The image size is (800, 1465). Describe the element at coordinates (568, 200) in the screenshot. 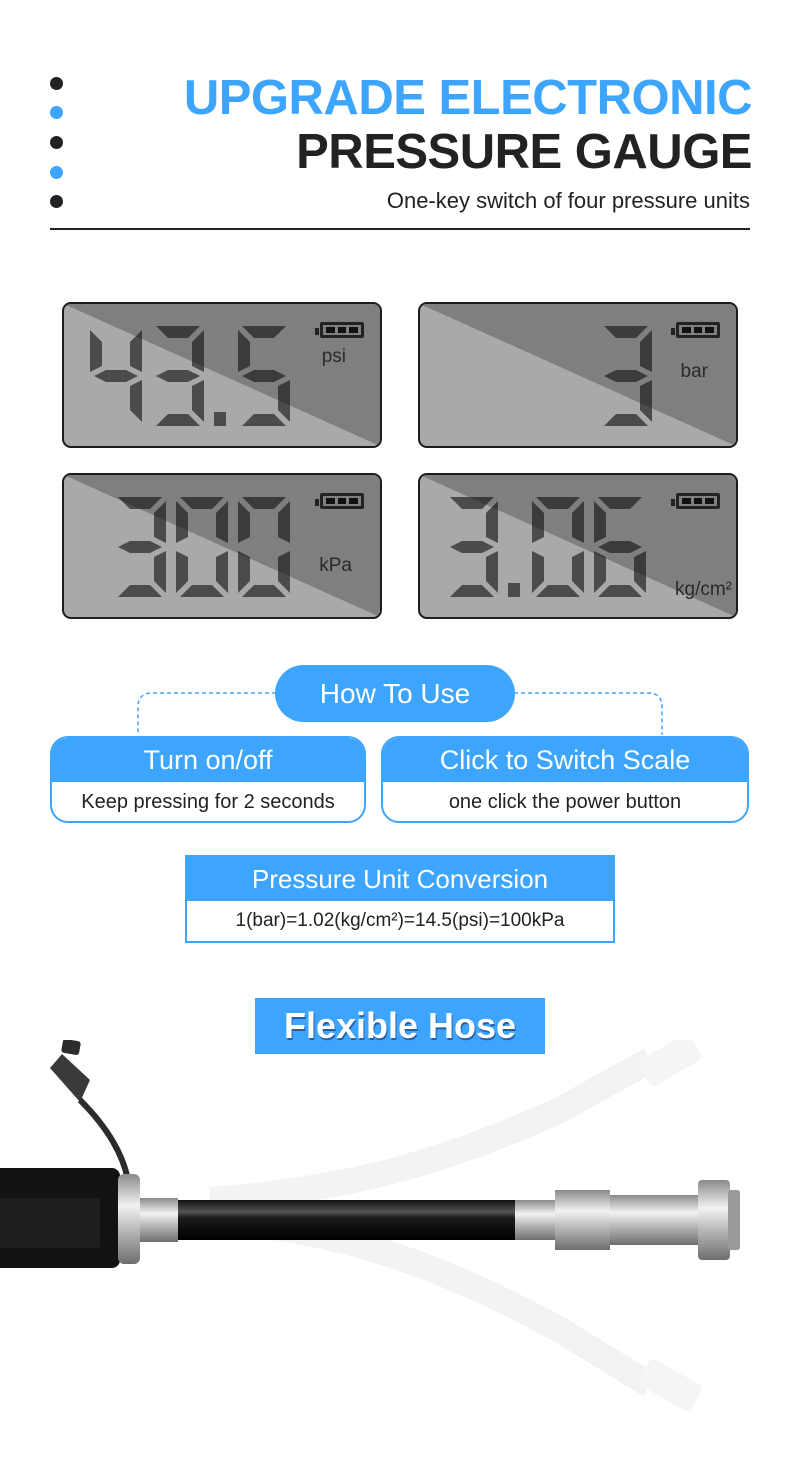

I see `subtitle: One-key switch of four pressure units` at that location.